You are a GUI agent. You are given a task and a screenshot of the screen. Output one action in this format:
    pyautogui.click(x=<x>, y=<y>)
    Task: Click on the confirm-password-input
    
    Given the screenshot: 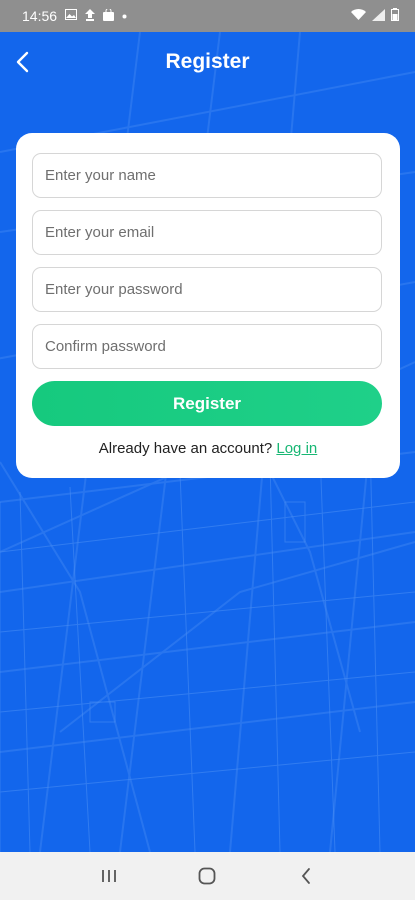 What is the action you would take?
    pyautogui.click(x=207, y=346)
    